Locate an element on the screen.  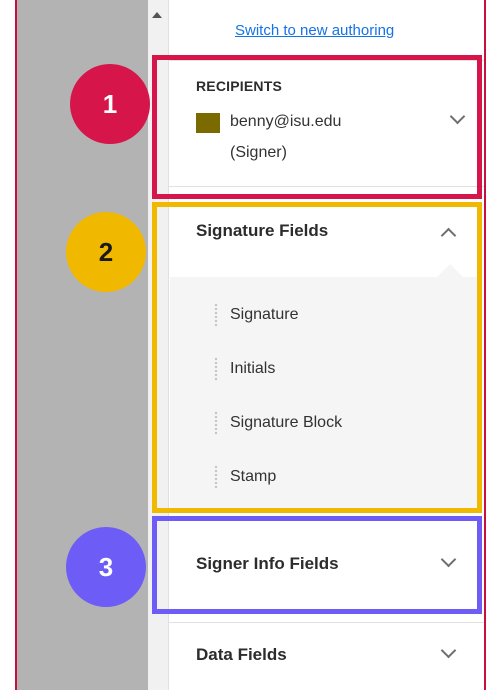
divider is located at coordinates (326, 622).